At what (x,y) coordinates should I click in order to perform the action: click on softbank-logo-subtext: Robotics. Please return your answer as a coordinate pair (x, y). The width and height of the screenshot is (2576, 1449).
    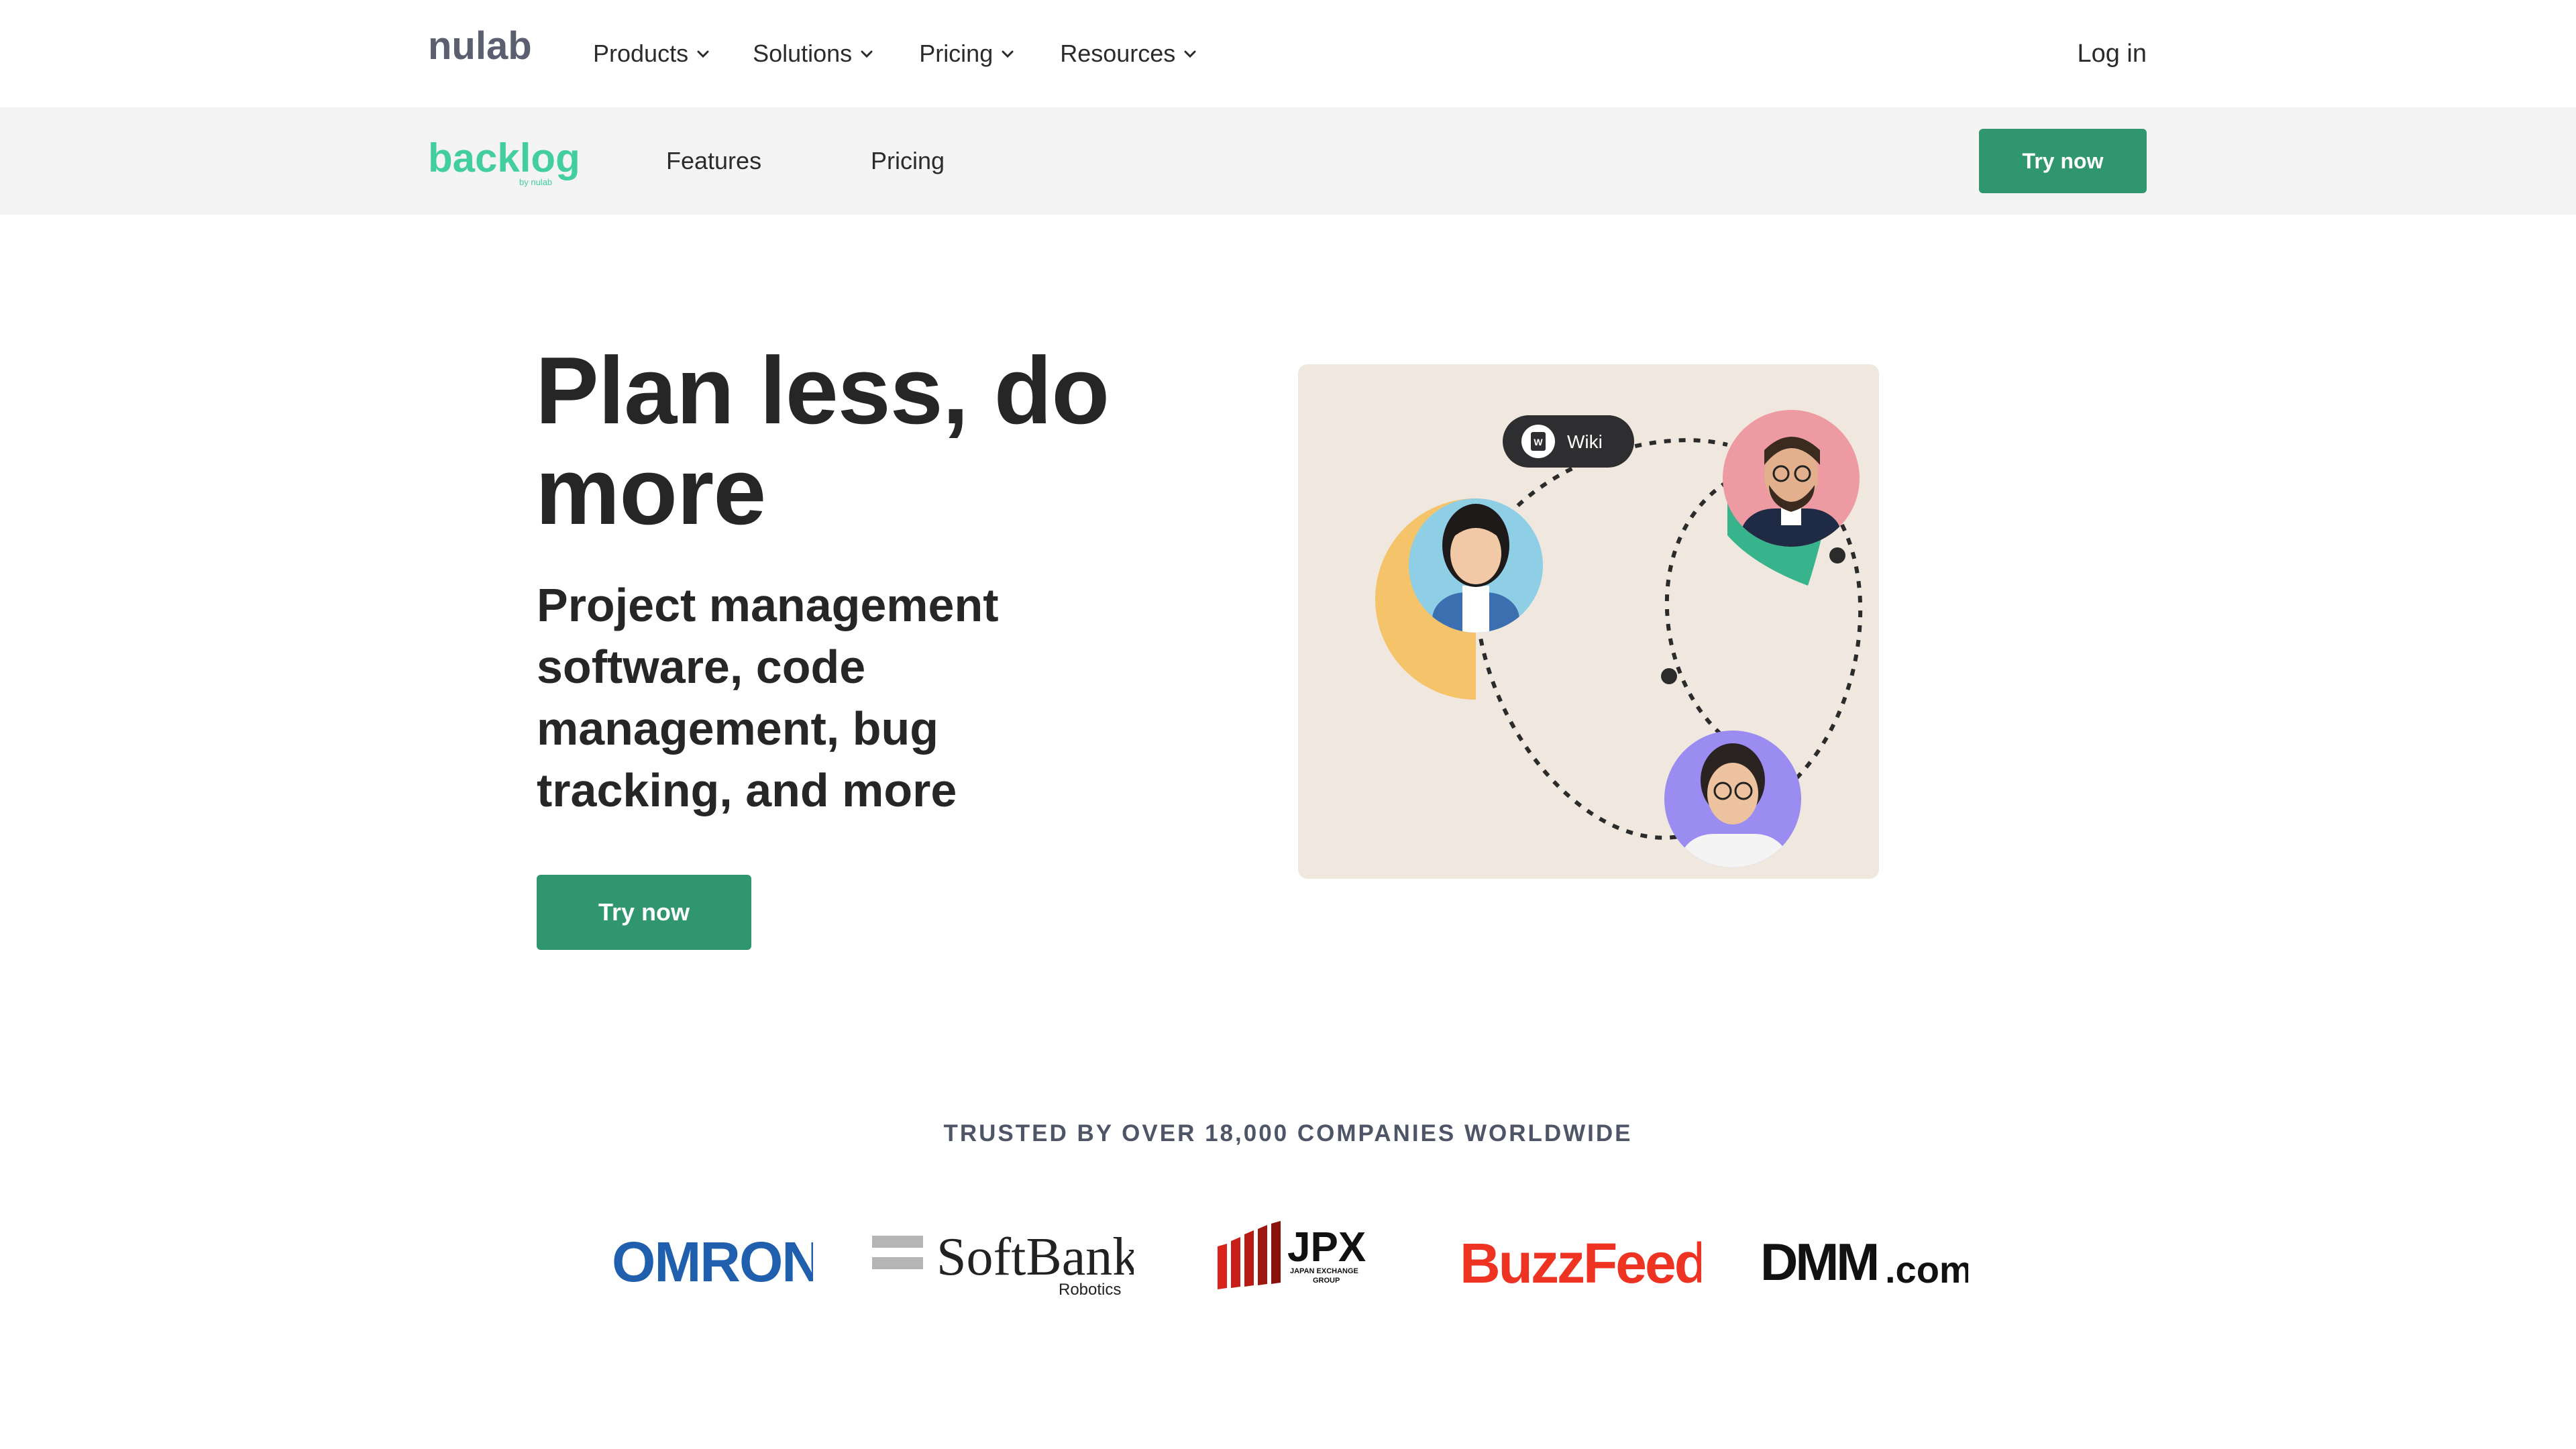
    Looking at the image, I should click on (1090, 1290).